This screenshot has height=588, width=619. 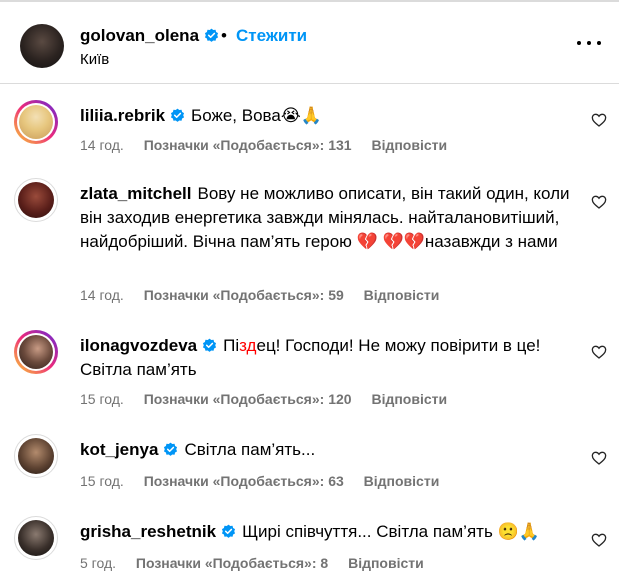 I want to click on comment-likes: Позначки «Подобається»: 131, so click(x=248, y=145).